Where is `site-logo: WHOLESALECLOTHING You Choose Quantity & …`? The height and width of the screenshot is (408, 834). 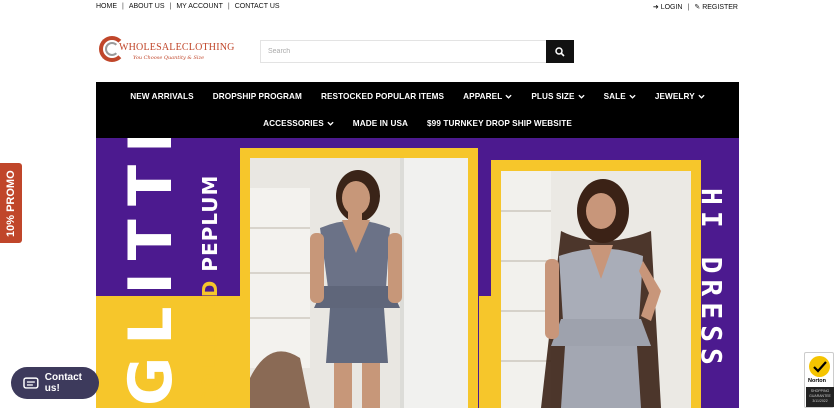
site-logo: WHOLESALECLOTHING You Choose Quantity & … is located at coordinates (167, 51).